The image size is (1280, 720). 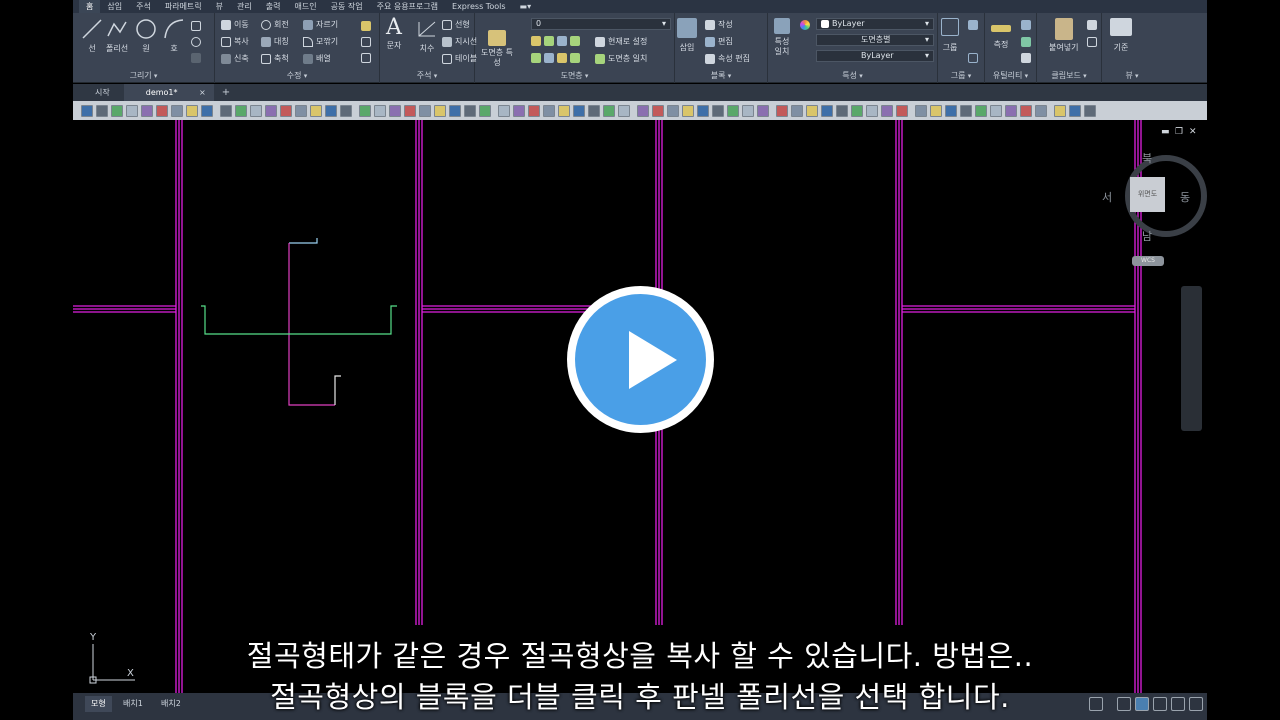 What do you see at coordinates (782, 37) in the screenshot?
I see `match-properties-tool: 특성 일치` at bounding box center [782, 37].